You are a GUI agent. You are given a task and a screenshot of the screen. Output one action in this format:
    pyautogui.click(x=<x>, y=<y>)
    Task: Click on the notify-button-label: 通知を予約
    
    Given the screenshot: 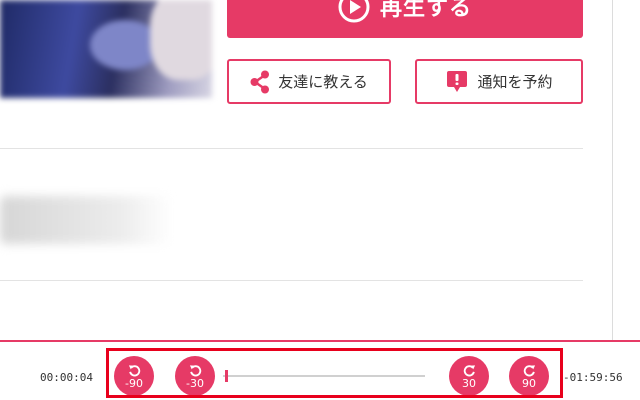 What is the action you would take?
    pyautogui.click(x=515, y=82)
    